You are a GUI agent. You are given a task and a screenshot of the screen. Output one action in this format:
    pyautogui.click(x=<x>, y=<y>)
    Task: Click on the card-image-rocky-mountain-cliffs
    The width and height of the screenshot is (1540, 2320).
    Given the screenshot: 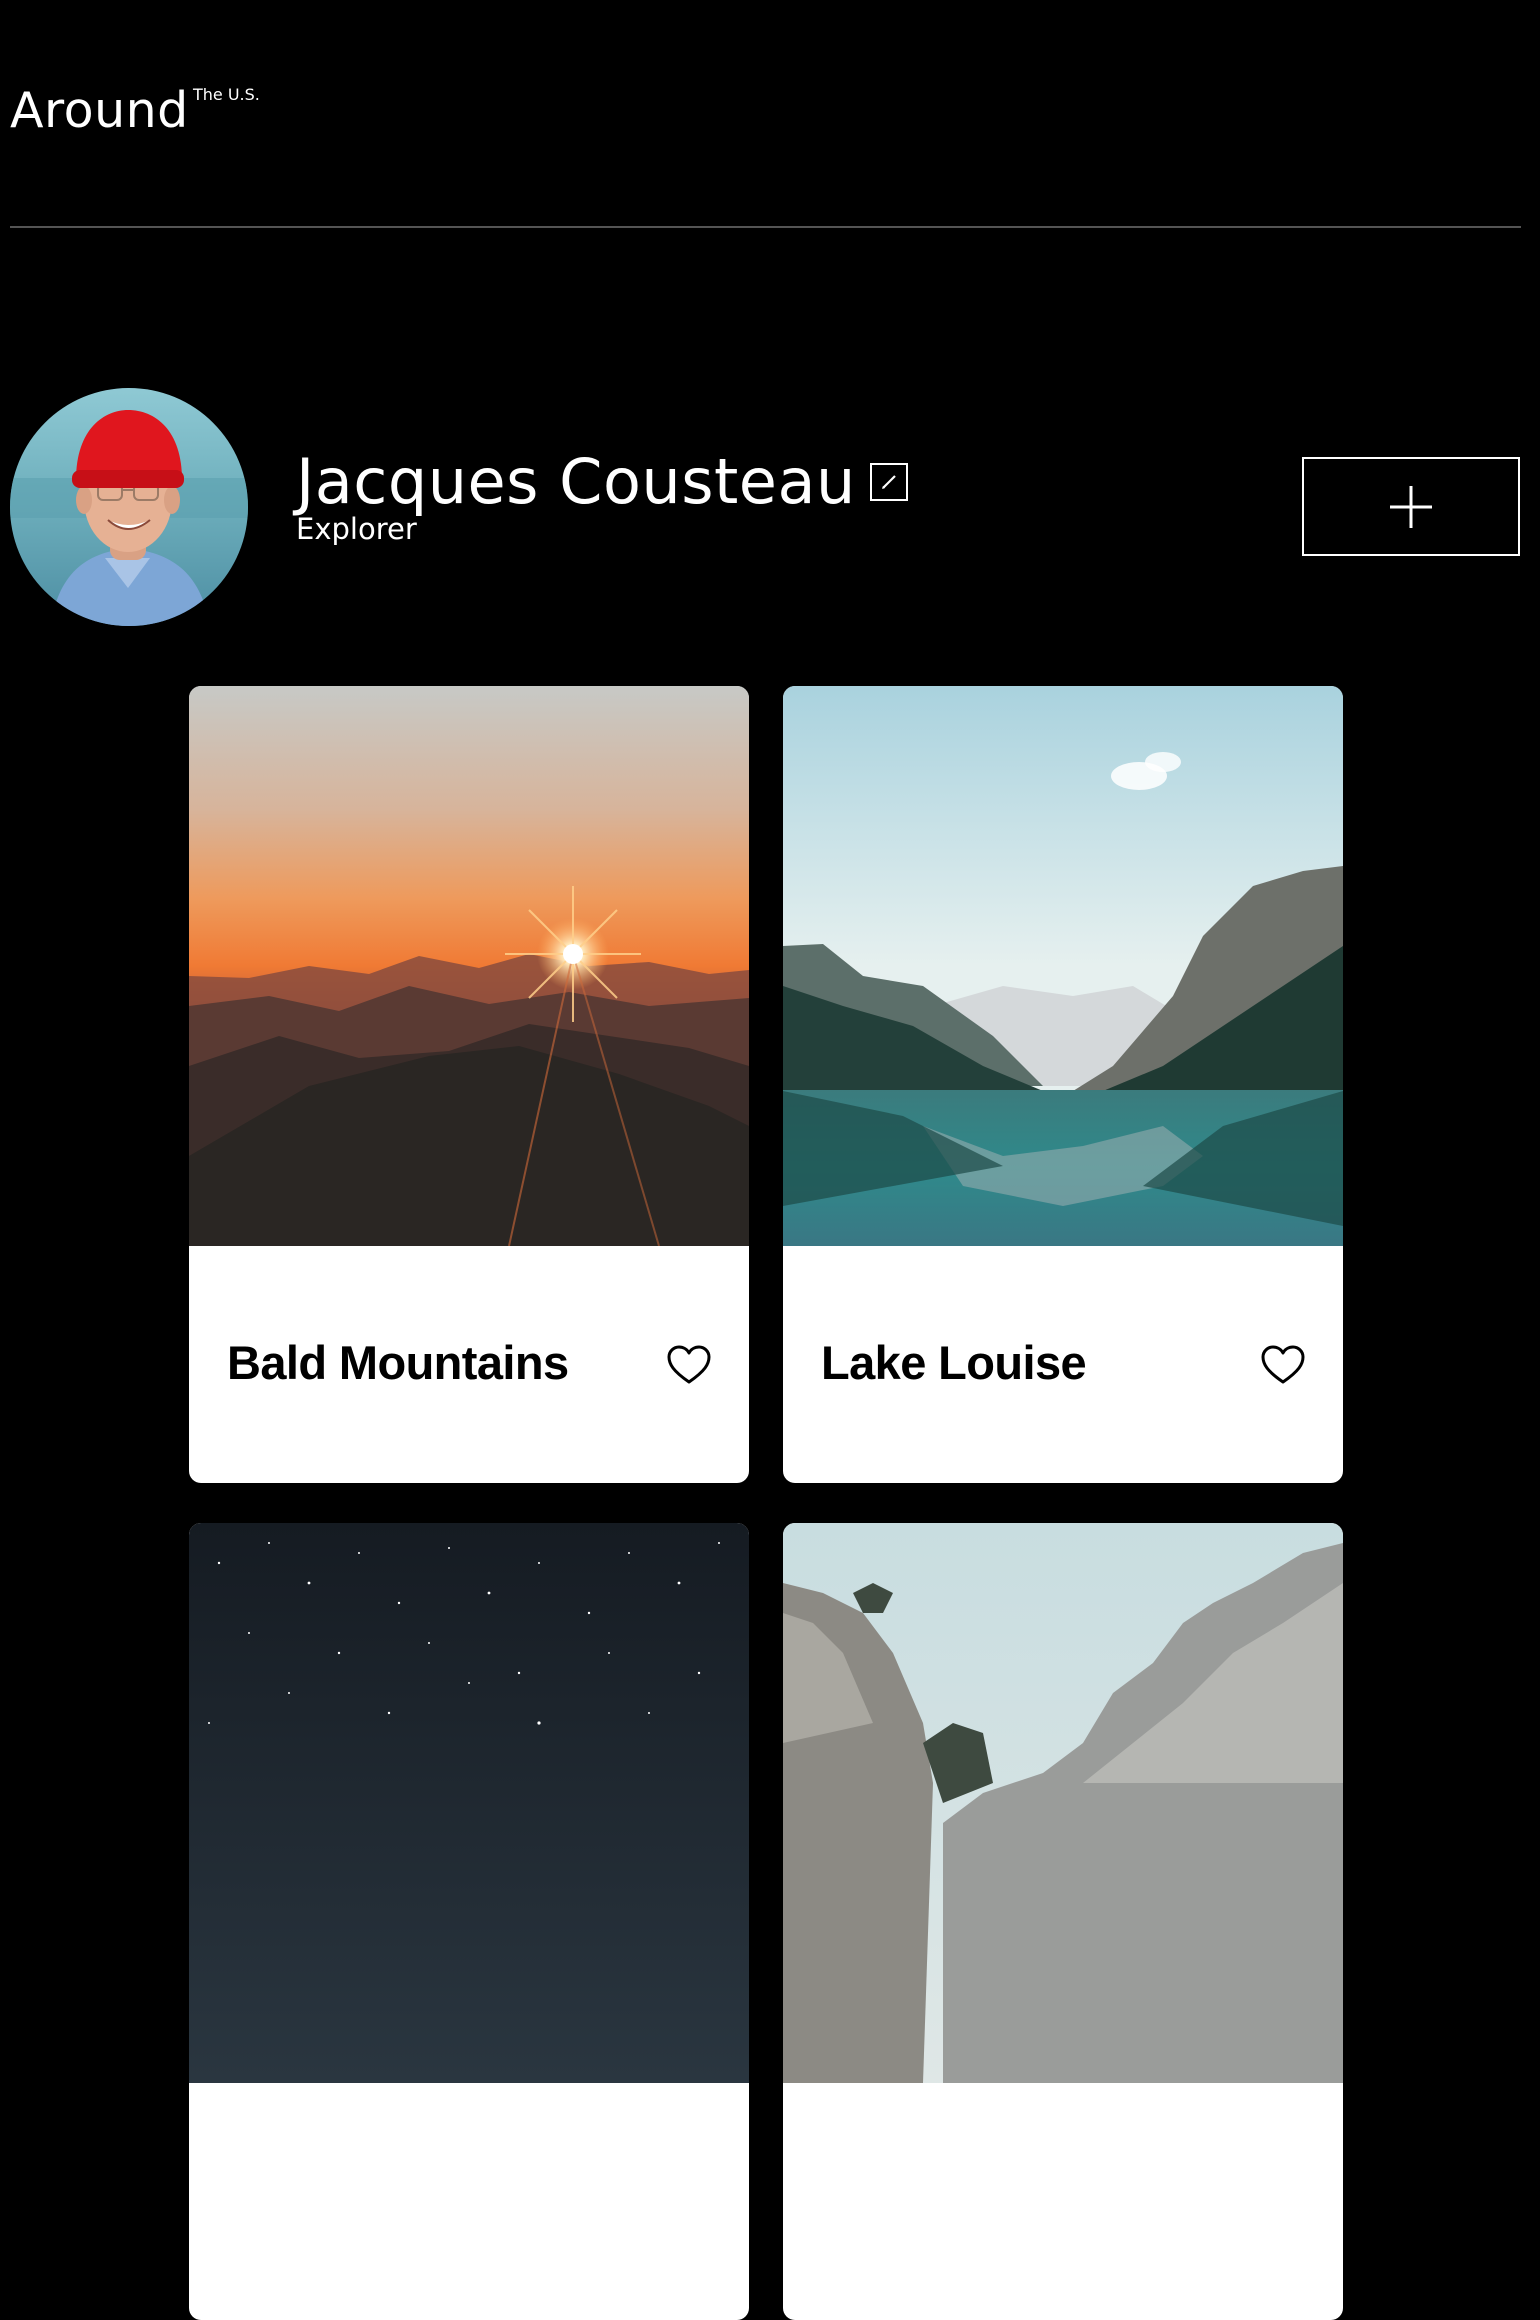 What is the action you would take?
    pyautogui.click(x=1063, y=1803)
    